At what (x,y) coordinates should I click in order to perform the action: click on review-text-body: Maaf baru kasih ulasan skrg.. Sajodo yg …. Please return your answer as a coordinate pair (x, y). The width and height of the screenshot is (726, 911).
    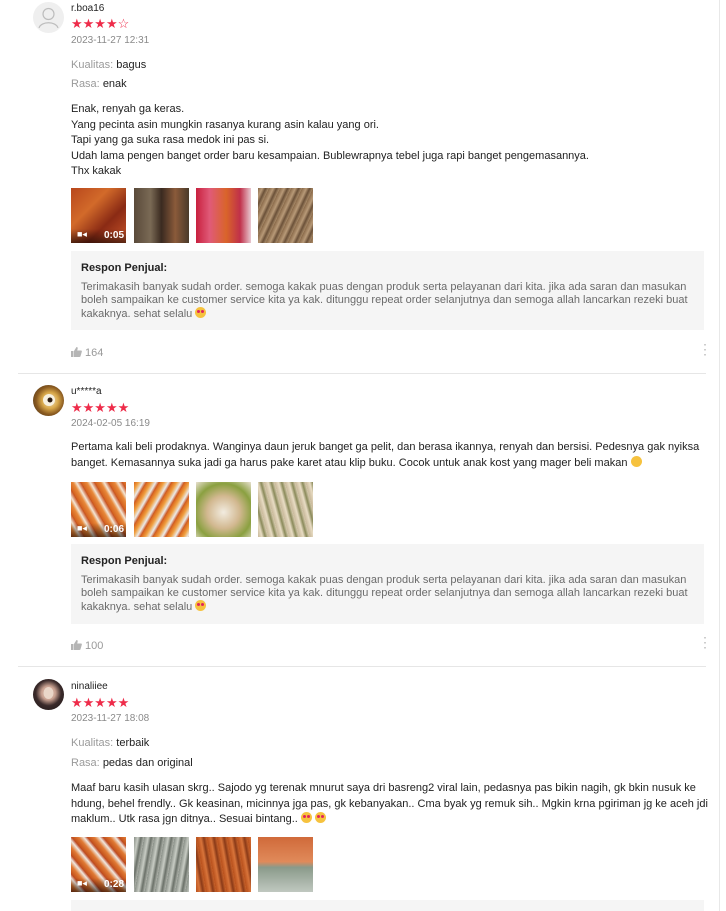
    Looking at the image, I should click on (389, 803).